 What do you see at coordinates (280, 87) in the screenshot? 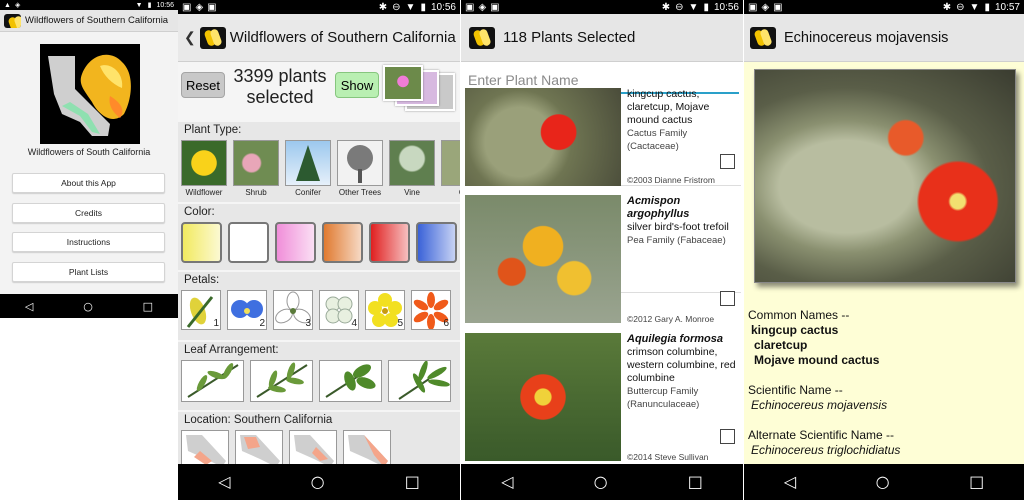
I see `plant-count: 3399 plants selected` at bounding box center [280, 87].